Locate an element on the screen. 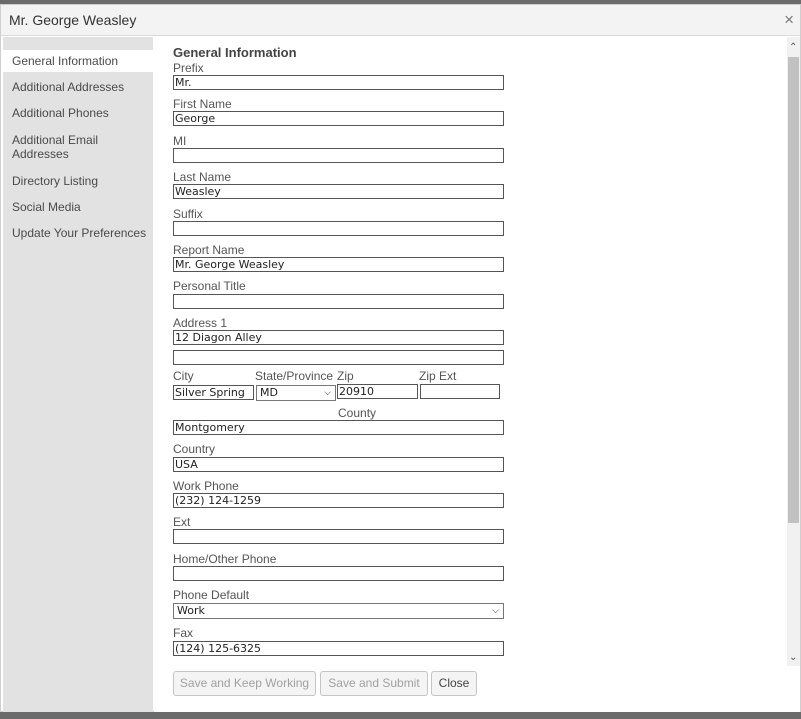 The width and height of the screenshot is (801, 719). phone-default-value: Work is located at coordinates (191, 610).